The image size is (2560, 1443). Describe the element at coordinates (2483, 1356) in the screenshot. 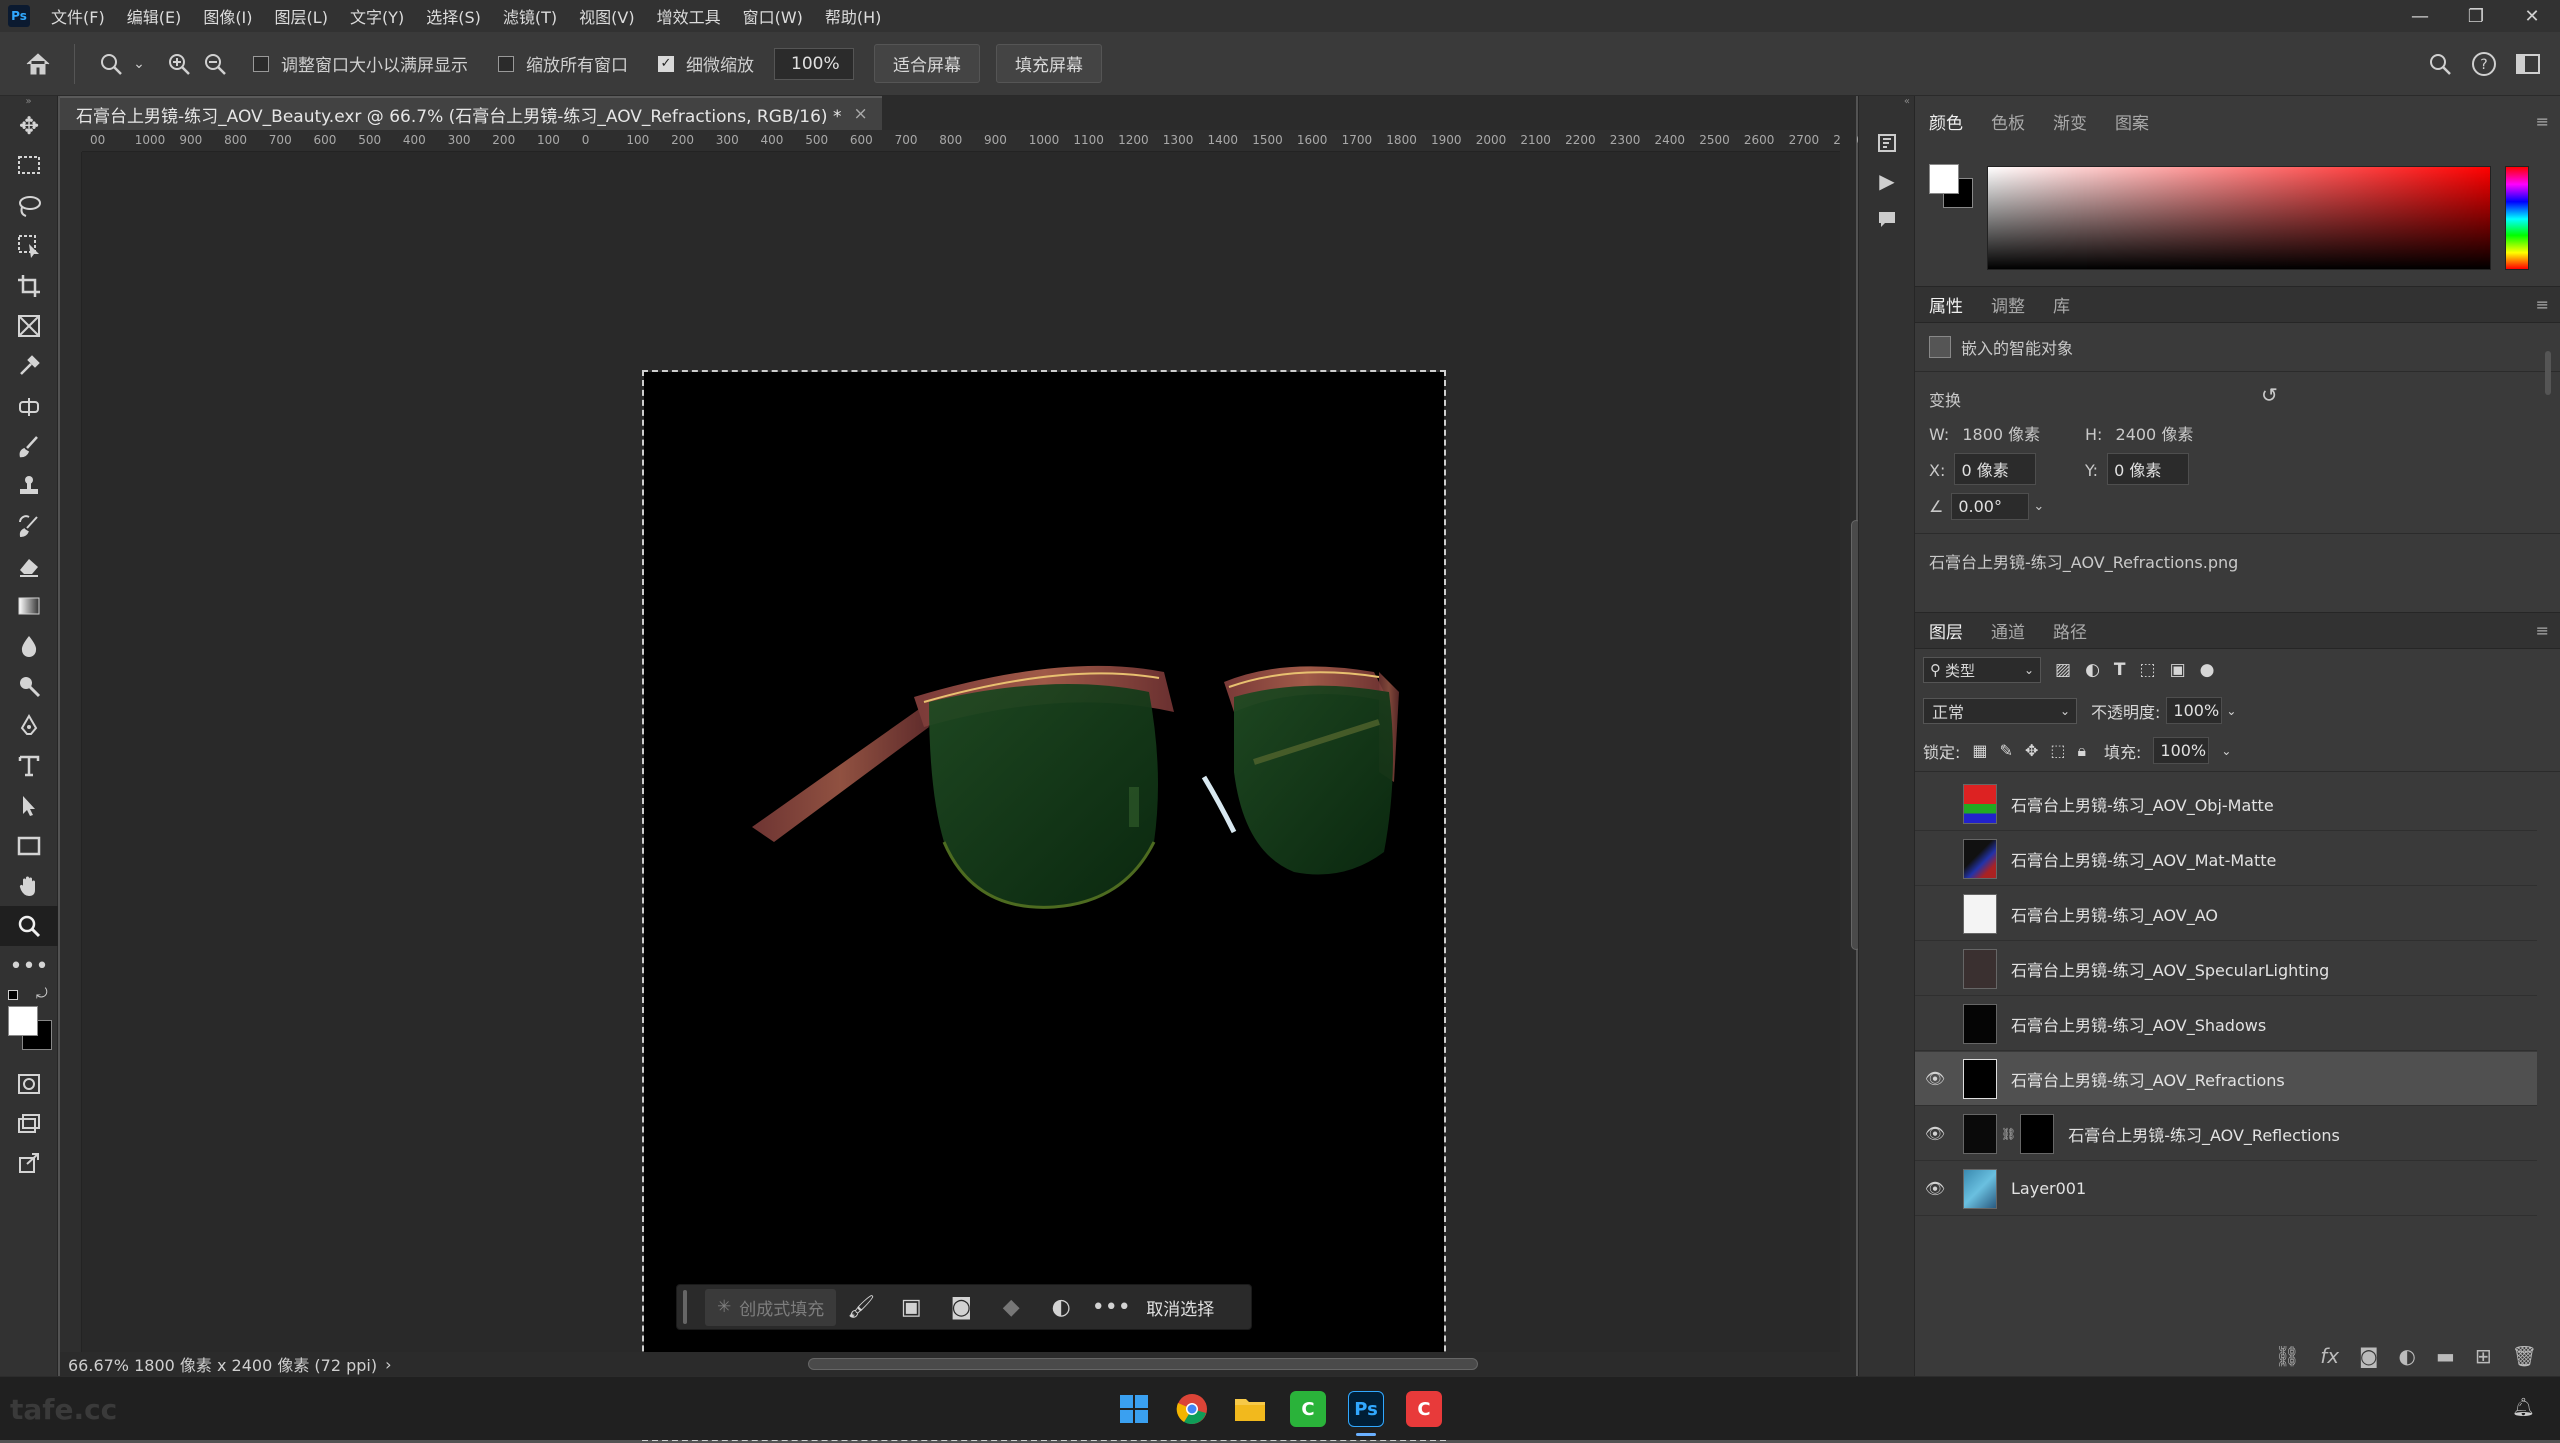

I see `new-layer-icon: ⊞` at that location.